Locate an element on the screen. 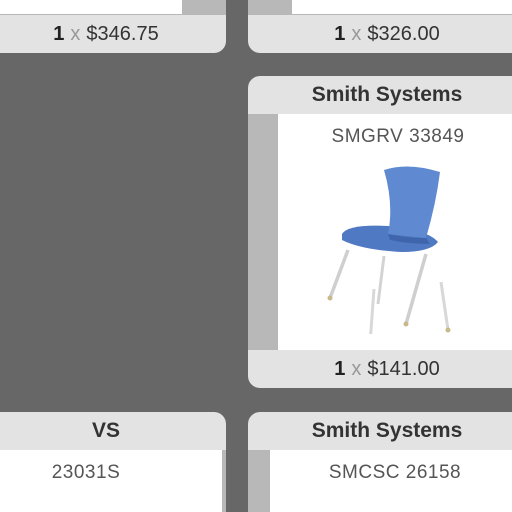 Image resolution: width=512 pixels, height=512 pixels. price: $346.75 is located at coordinates (122, 33).